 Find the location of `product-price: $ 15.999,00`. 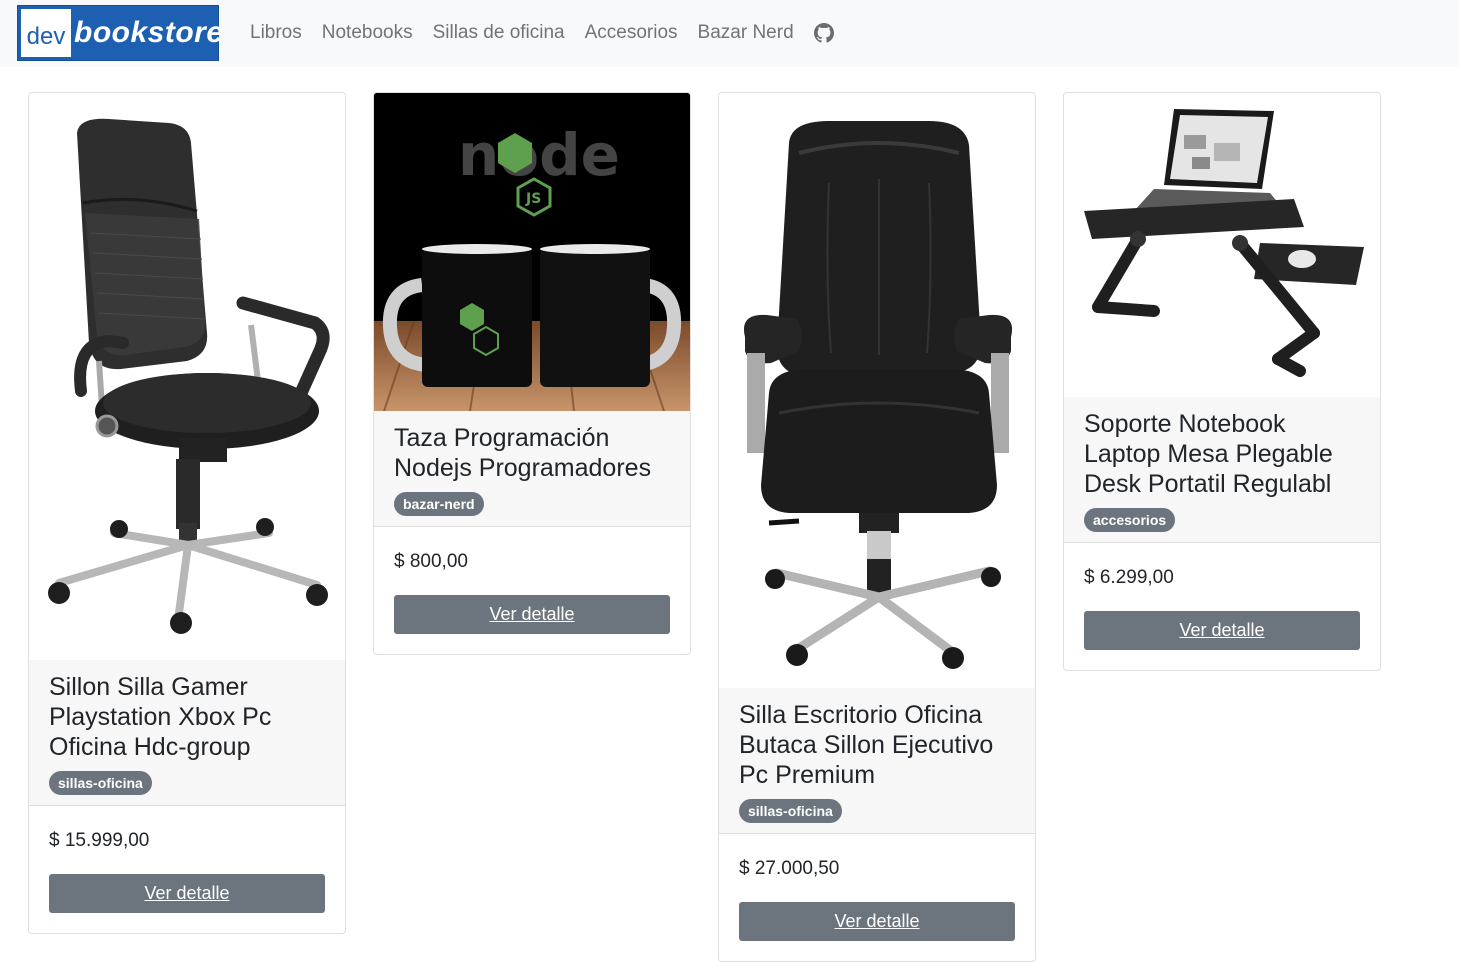

product-price: $ 15.999,00 is located at coordinates (99, 840).